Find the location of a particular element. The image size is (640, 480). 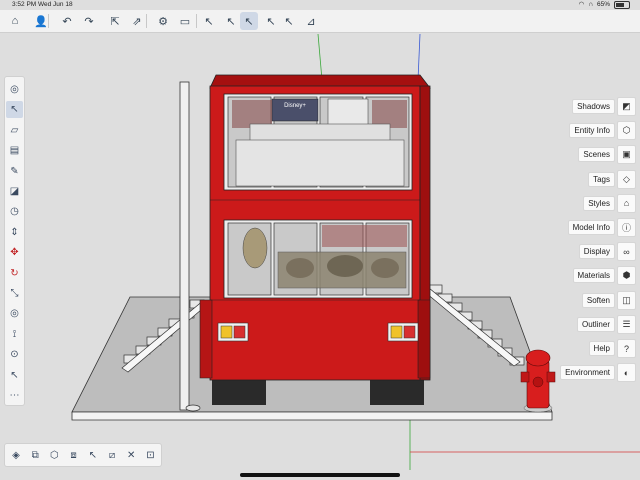

panel-label: Model Info is located at coordinates (591, 227).